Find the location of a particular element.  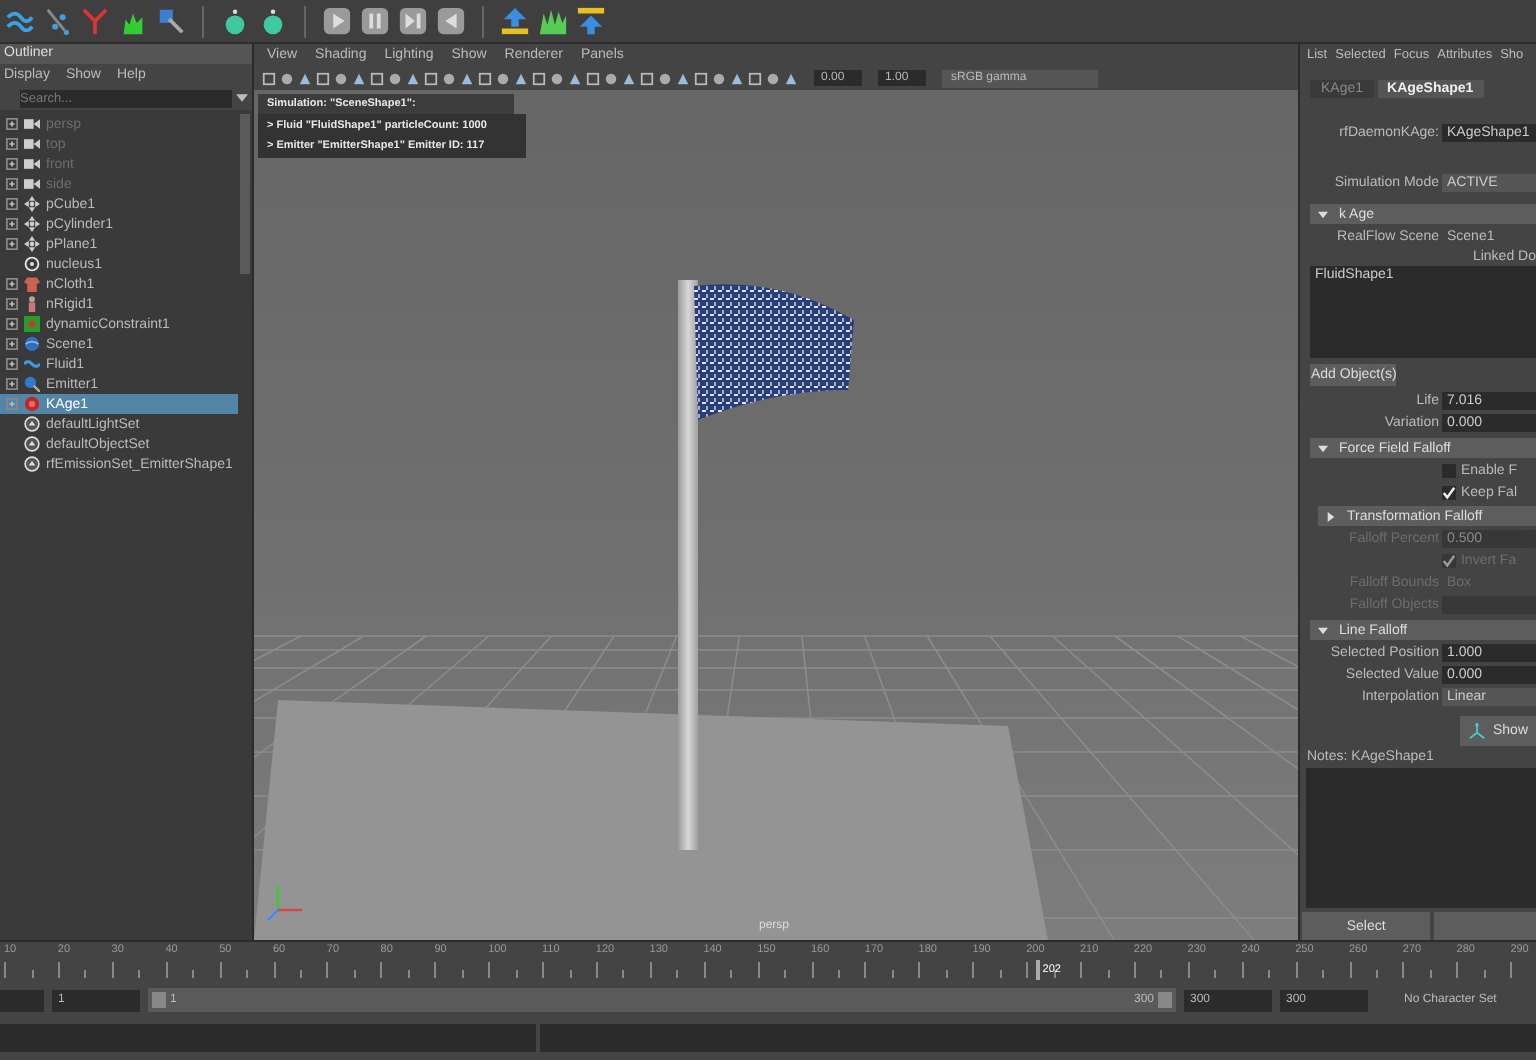

axis-icon is located at coordinates (285, 903).